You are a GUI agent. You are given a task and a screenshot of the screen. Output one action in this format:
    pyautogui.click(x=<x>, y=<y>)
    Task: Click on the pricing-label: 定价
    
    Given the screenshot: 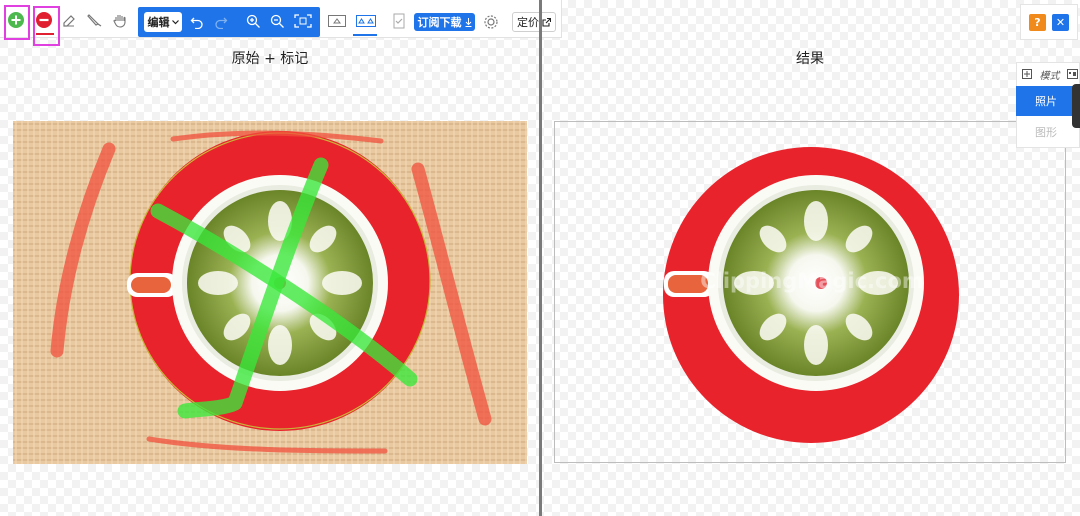 What is the action you would take?
    pyautogui.click(x=528, y=22)
    